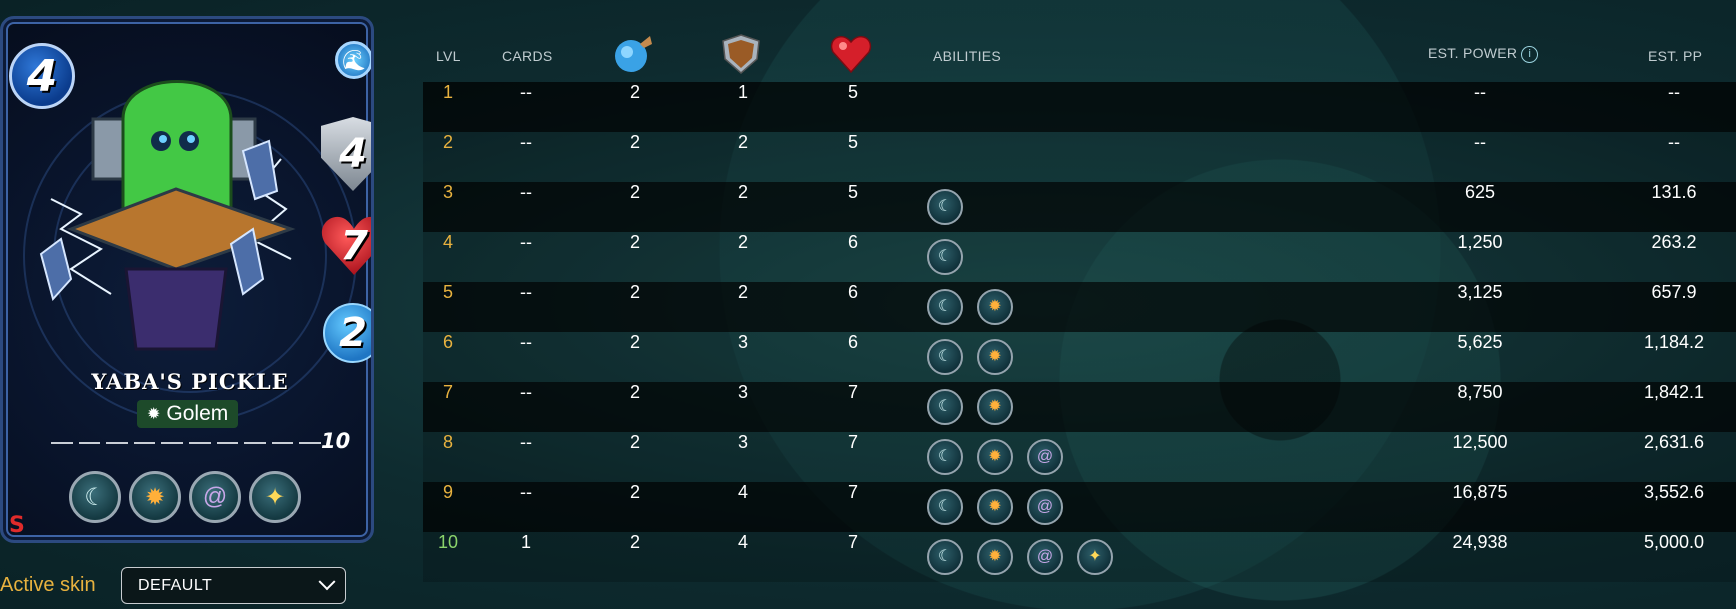 Image resolution: width=1736 pixels, height=609 pixels. What do you see at coordinates (741, 54) in the screenshot?
I see `armor-shield-icon` at bounding box center [741, 54].